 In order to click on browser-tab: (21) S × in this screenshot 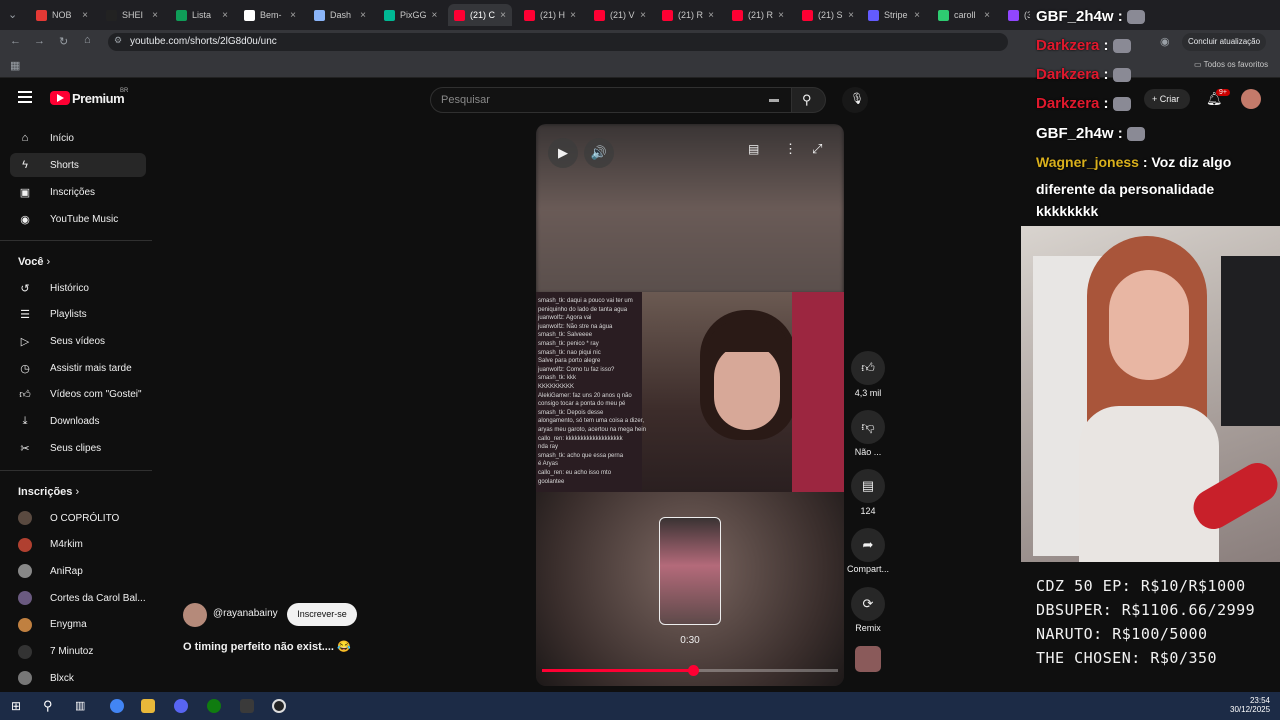, I will do `click(828, 15)`.